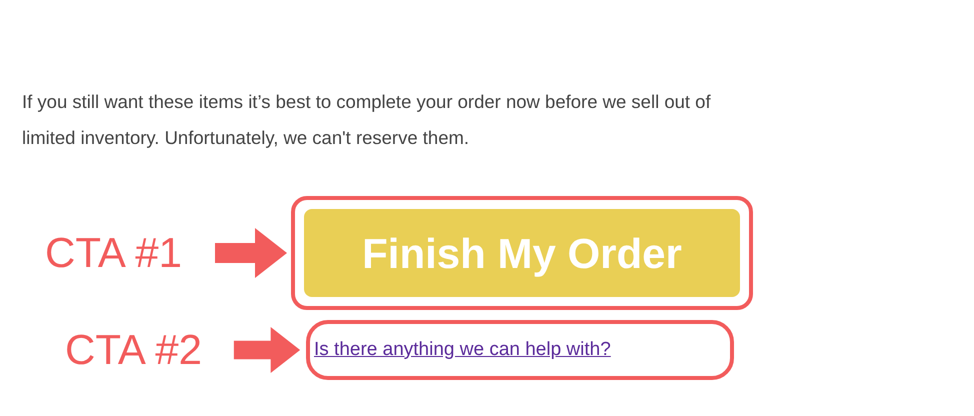 This screenshot has width=974, height=416. What do you see at coordinates (134, 350) in the screenshot?
I see `annotation-label: CTA #2` at bounding box center [134, 350].